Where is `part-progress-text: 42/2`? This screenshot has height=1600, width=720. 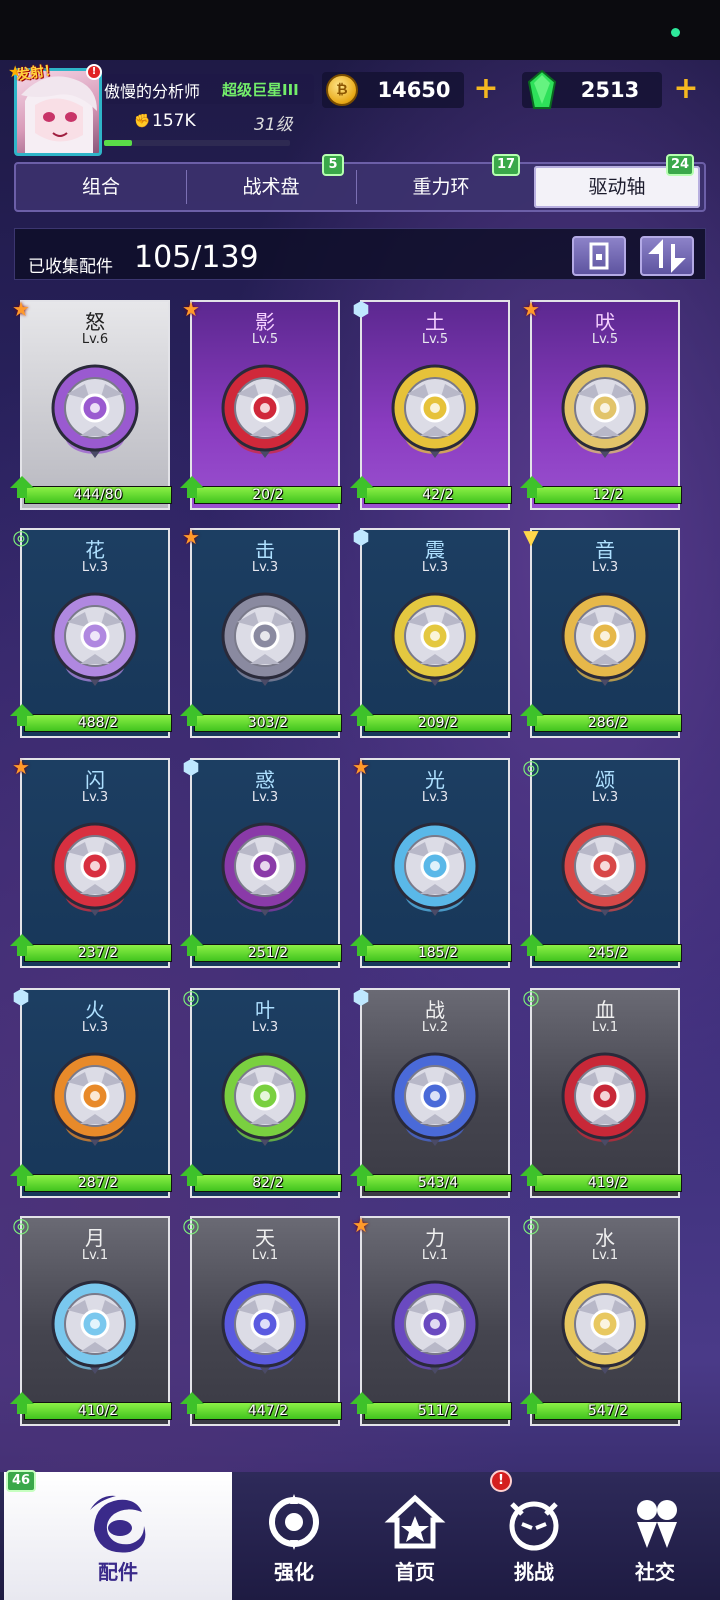
part-progress-text: 42/2 is located at coordinates (438, 495).